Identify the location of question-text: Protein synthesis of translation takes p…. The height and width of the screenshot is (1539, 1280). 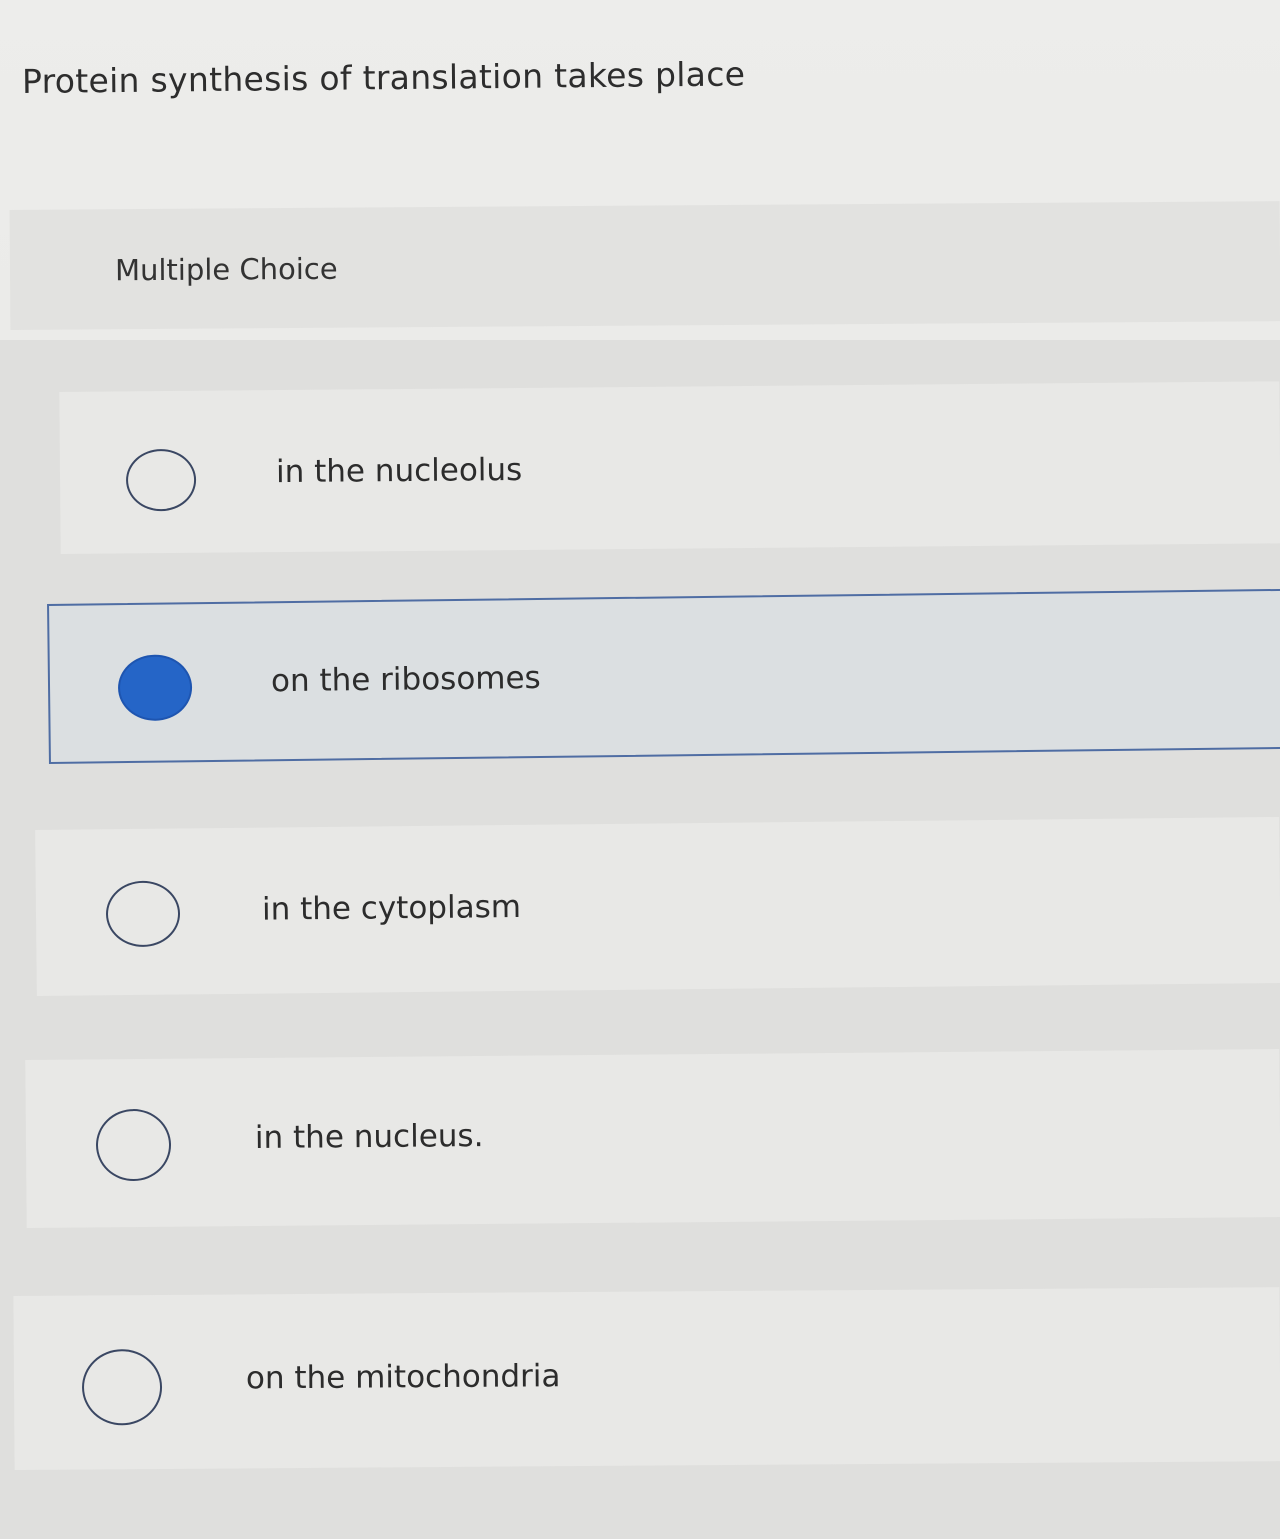
(383, 77).